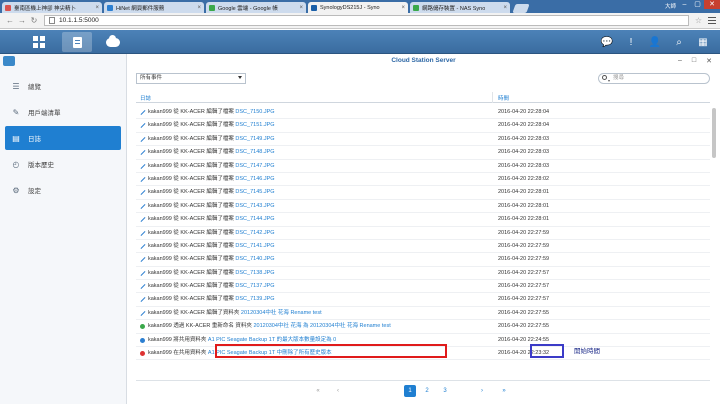  I want to click on log-message-link: DSC_7151.JPG, so click(254, 125).